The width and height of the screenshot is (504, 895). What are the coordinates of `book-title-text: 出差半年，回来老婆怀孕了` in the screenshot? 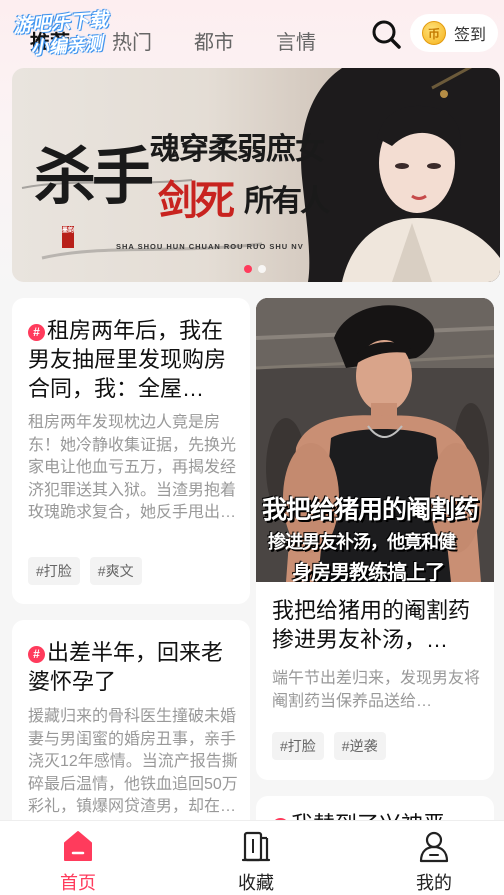 It's located at (126, 667).